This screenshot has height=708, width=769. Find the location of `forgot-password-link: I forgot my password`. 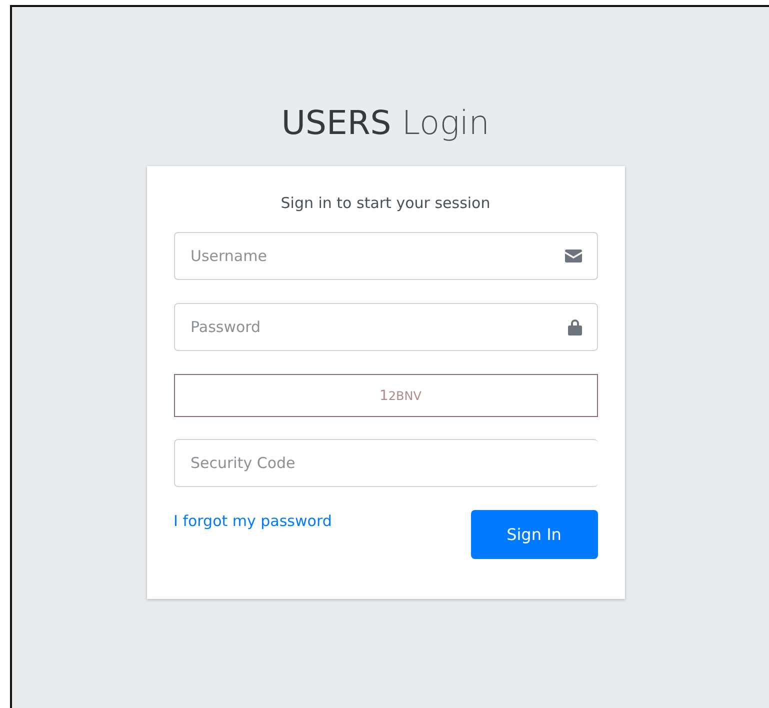

forgot-password-link: I forgot my password is located at coordinates (253, 521).